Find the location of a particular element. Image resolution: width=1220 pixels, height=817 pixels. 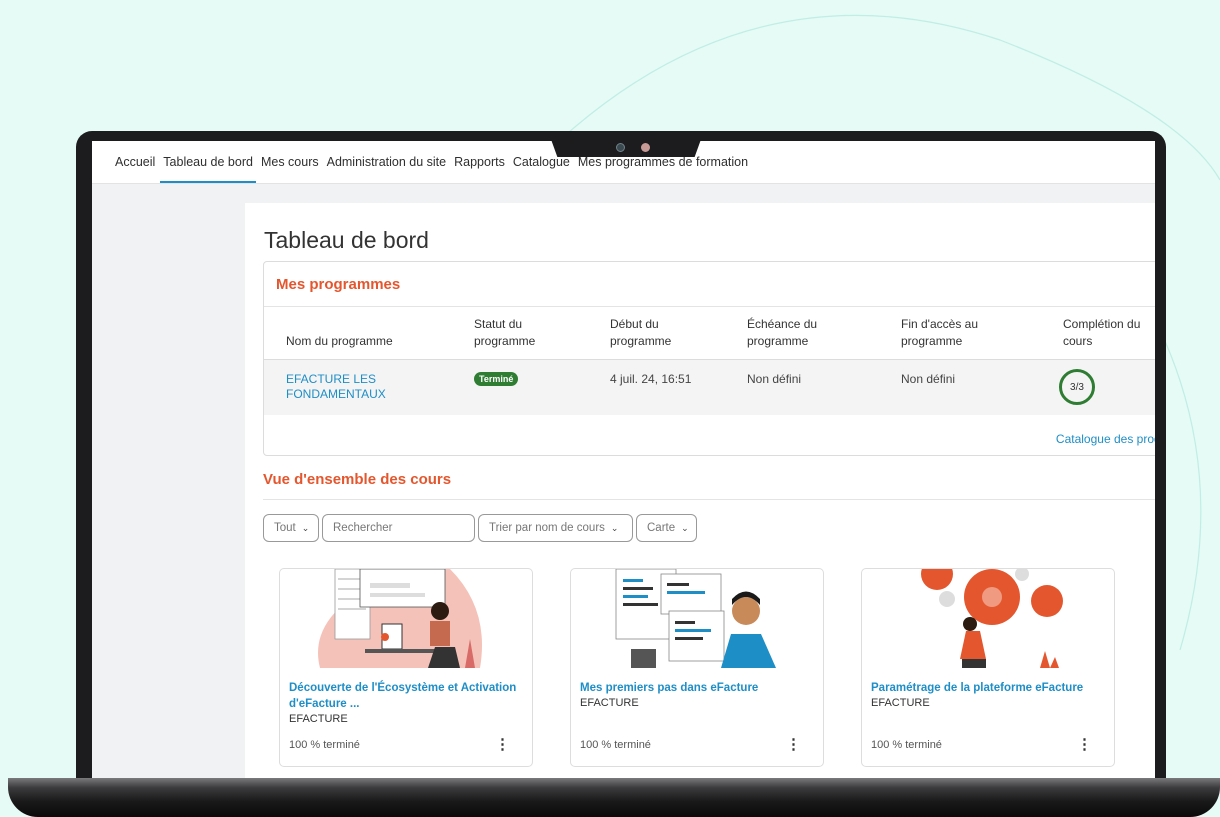

course-name: Mes premiers pas dans eFacture is located at coordinates (699, 688).